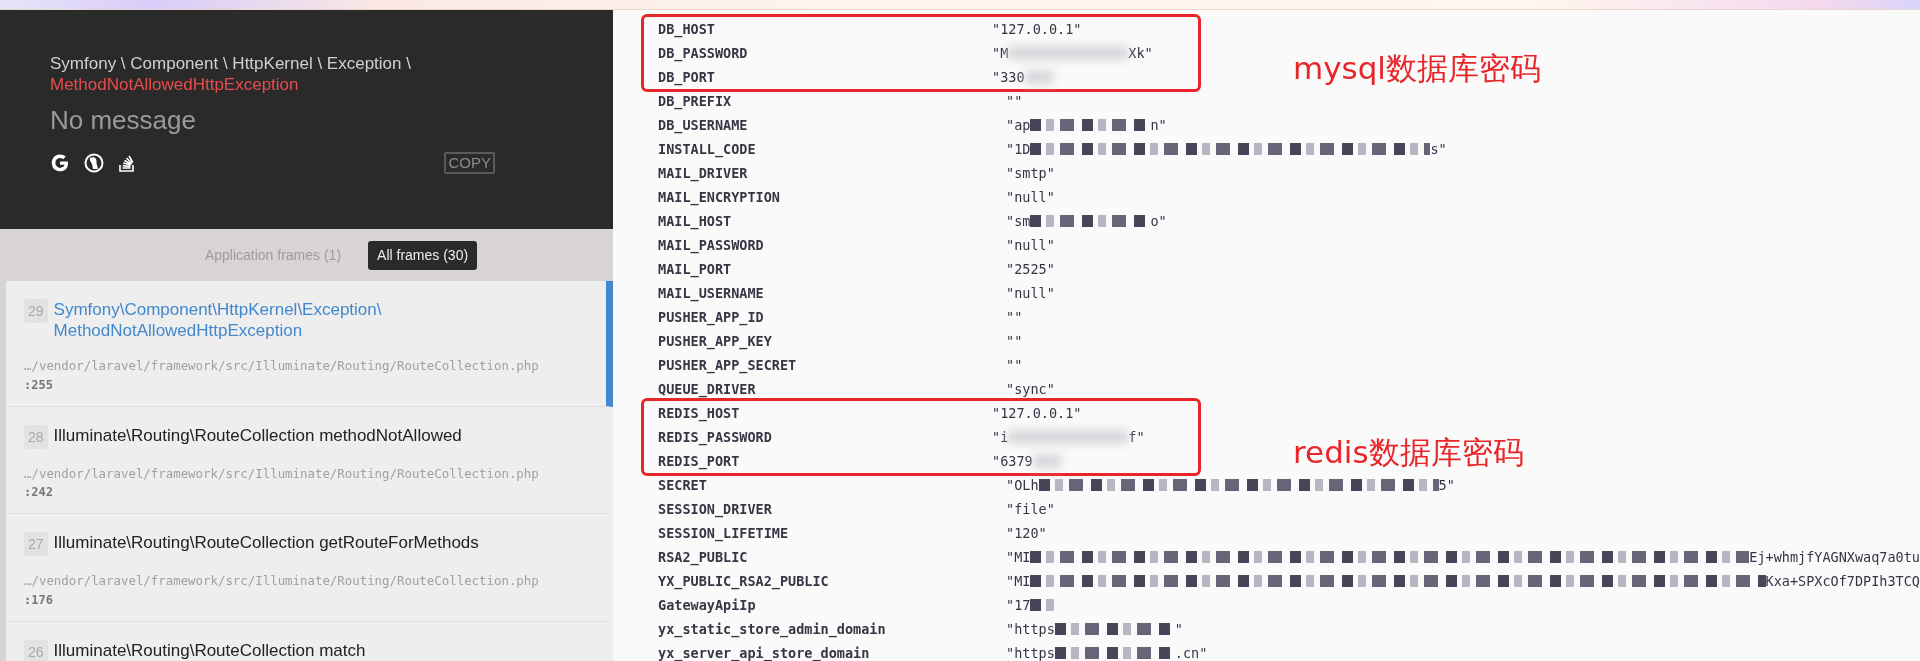 This screenshot has height=661, width=1920. What do you see at coordinates (832, 557) in the screenshot?
I see `env-key: RSA2_PUBLIC` at bounding box center [832, 557].